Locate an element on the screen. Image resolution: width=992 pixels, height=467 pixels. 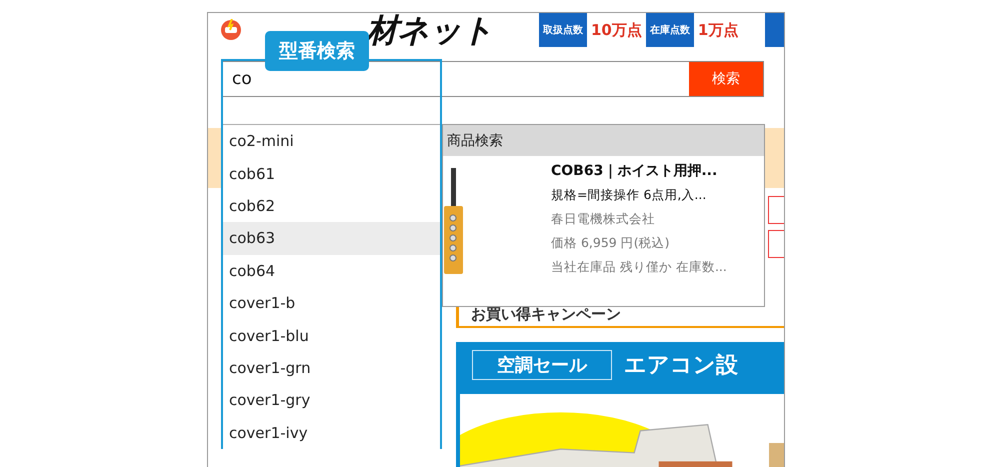
banner-title: エアコン設 is located at coordinates (681, 366).